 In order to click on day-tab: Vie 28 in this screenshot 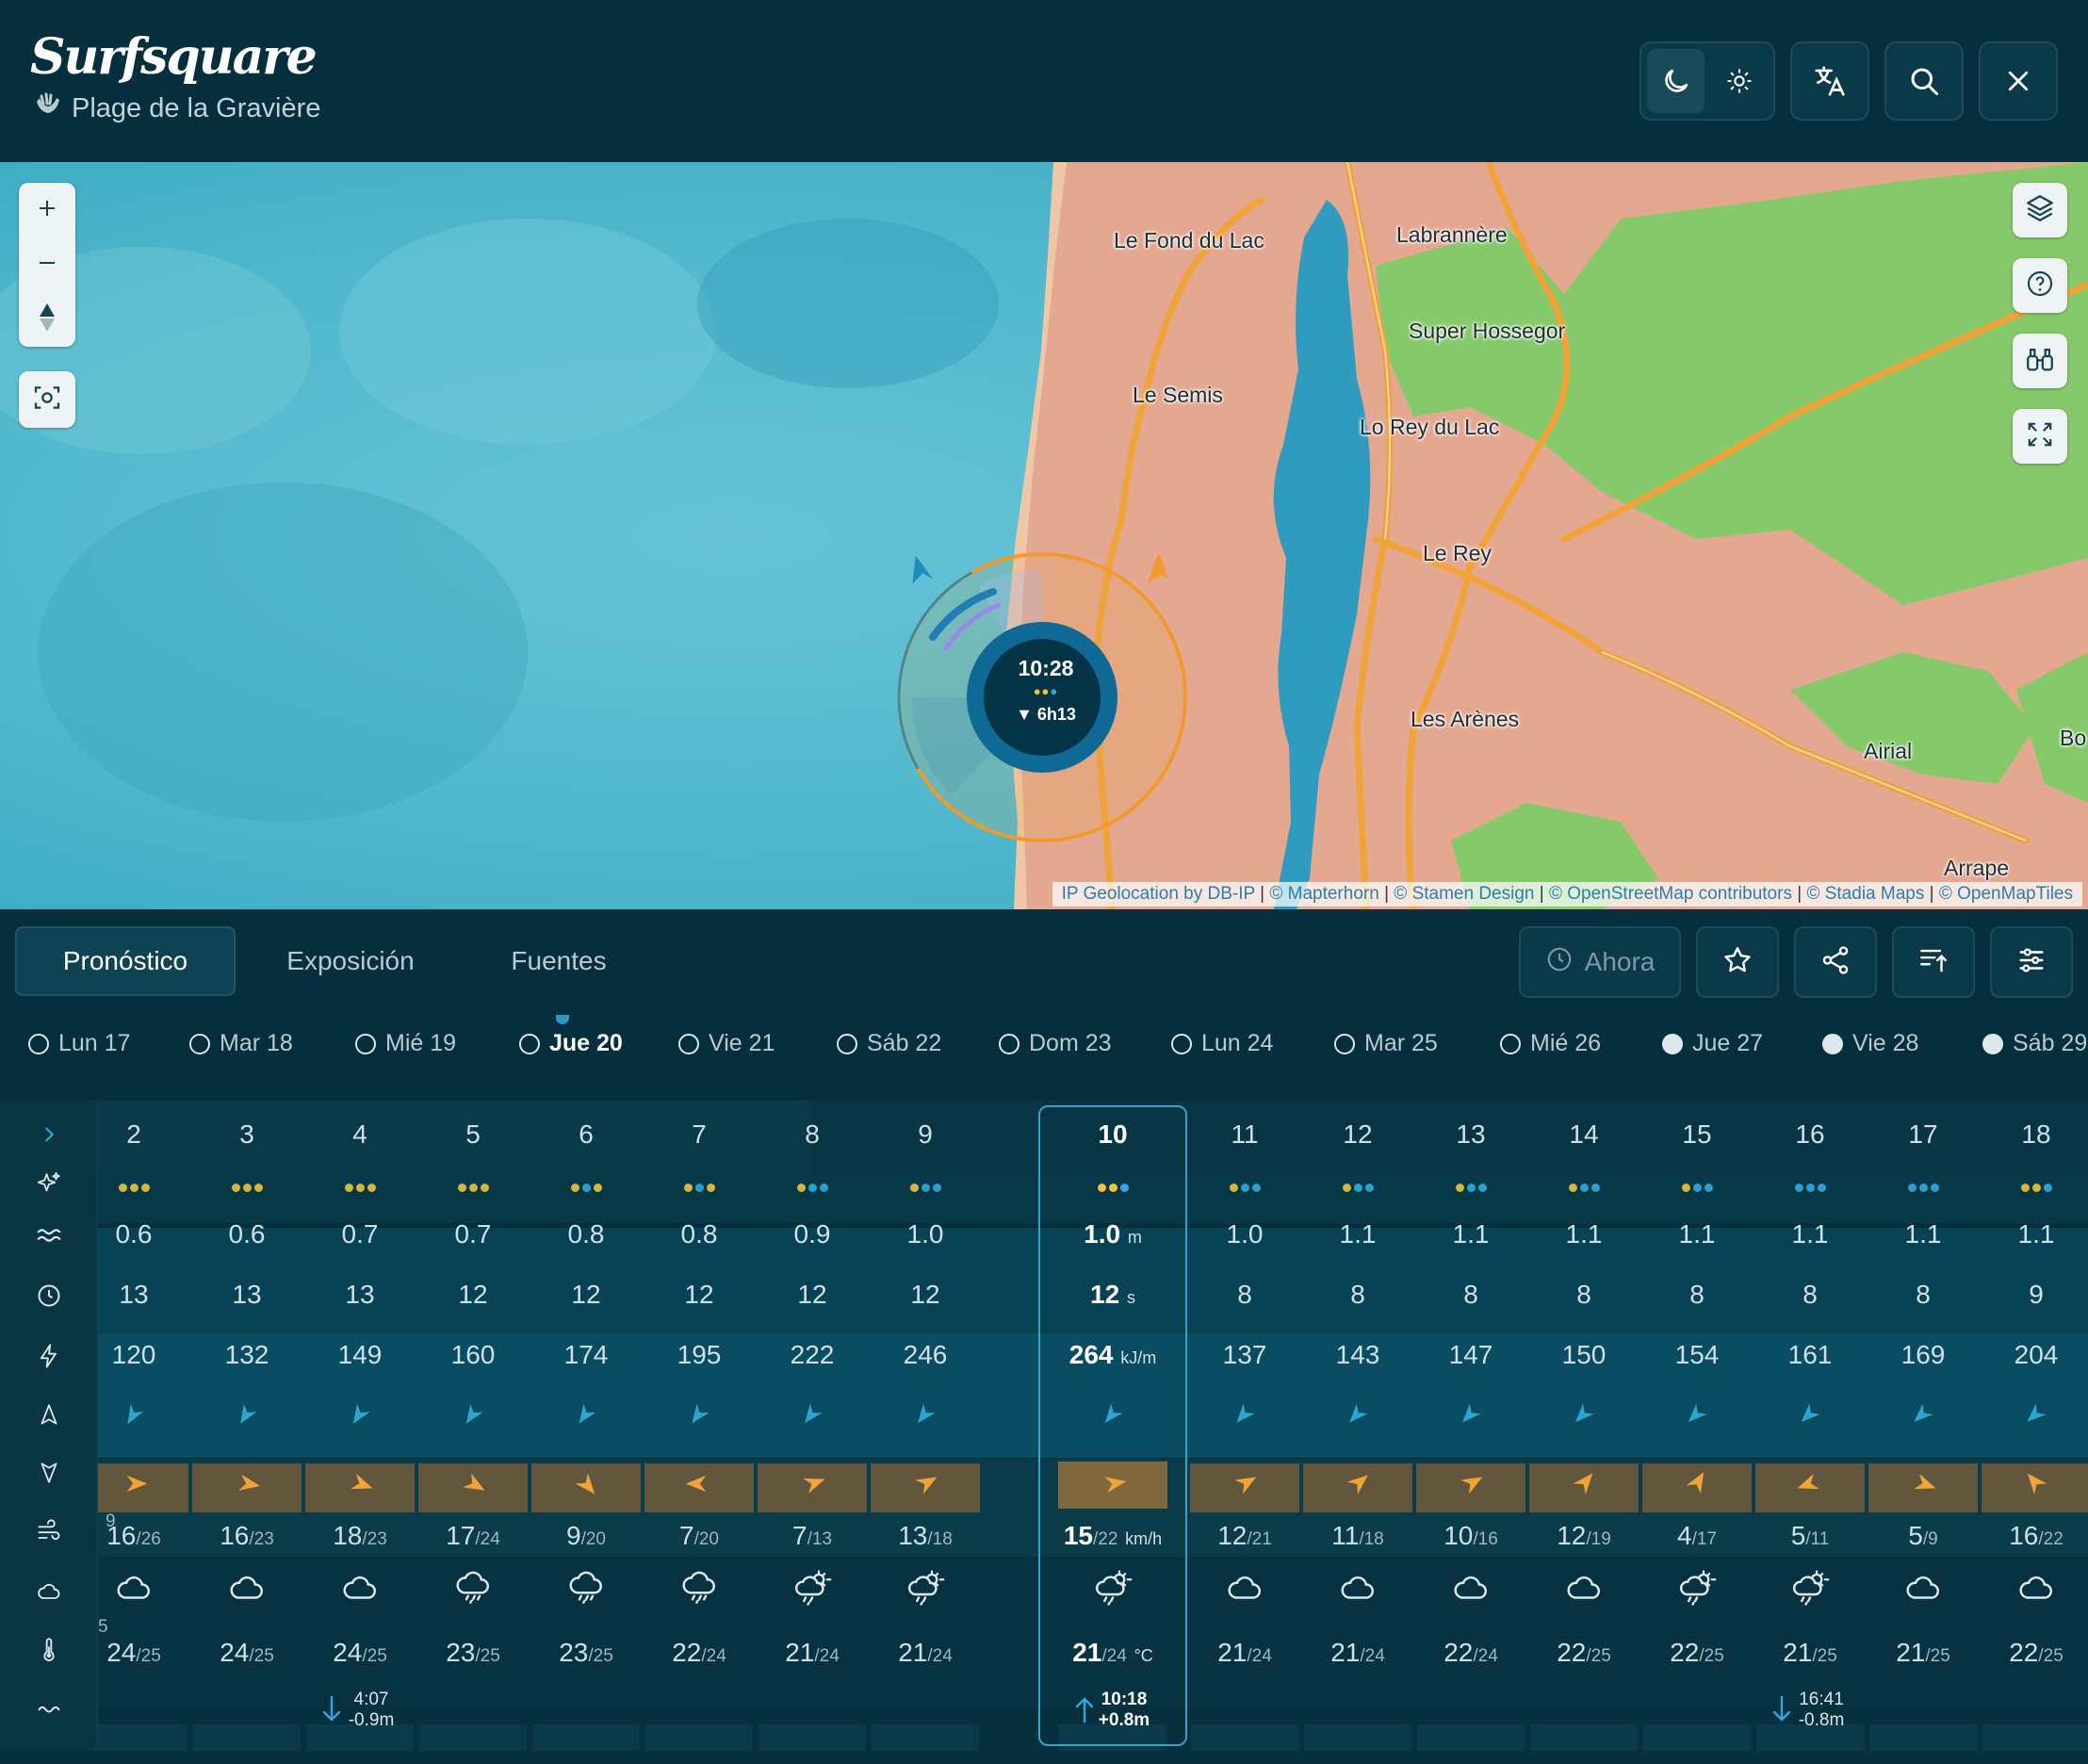, I will do `click(1870, 1043)`.